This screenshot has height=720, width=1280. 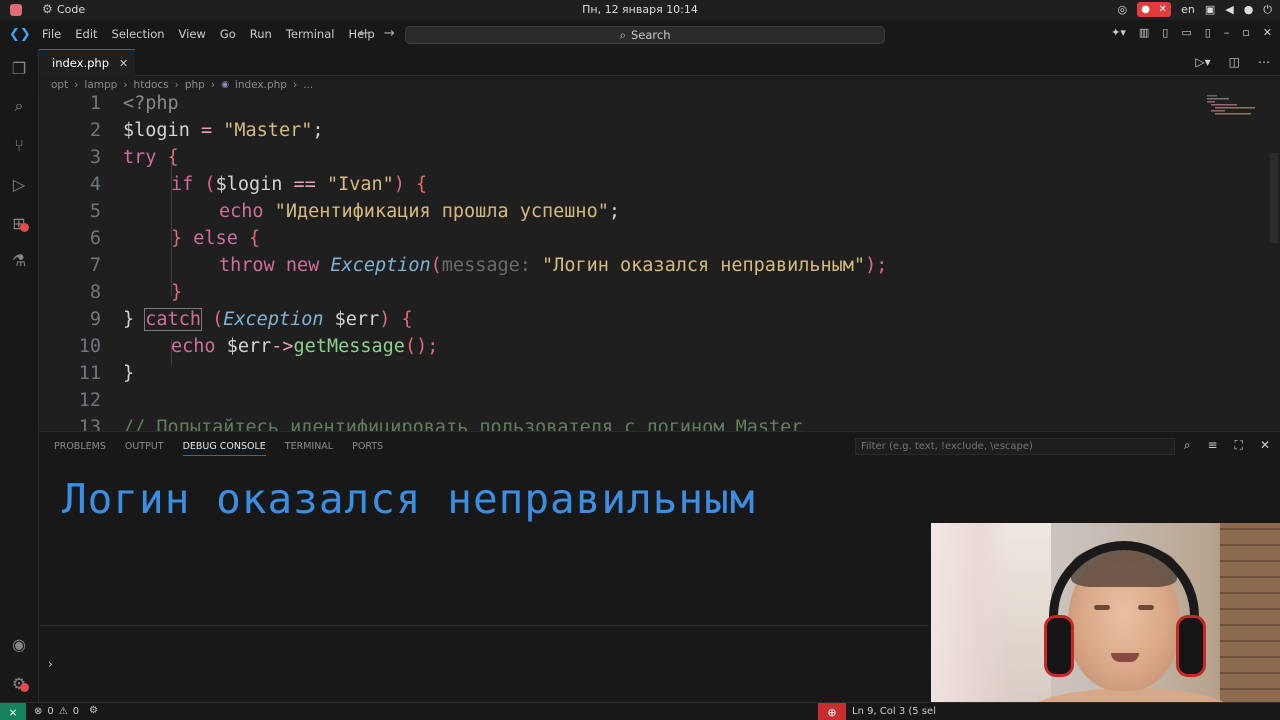 I want to click on editor-scrollbar, so click(x=1274, y=198).